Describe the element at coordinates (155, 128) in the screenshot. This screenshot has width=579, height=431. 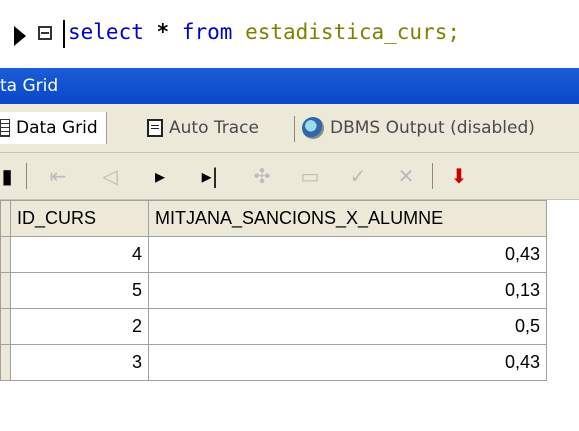
I see `document-icon` at that location.